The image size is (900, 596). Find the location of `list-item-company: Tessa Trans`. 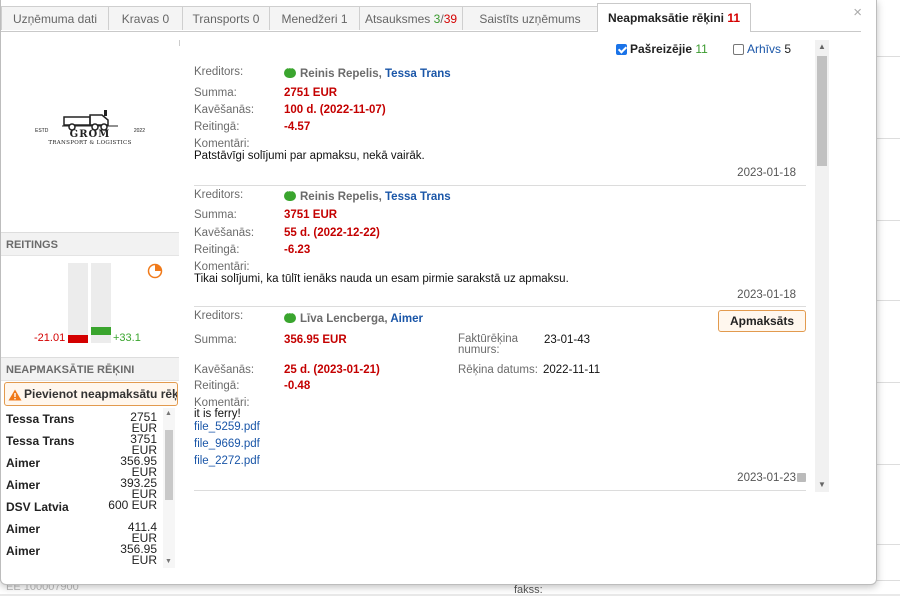

list-item-company: Tessa Trans is located at coordinates (40, 441).